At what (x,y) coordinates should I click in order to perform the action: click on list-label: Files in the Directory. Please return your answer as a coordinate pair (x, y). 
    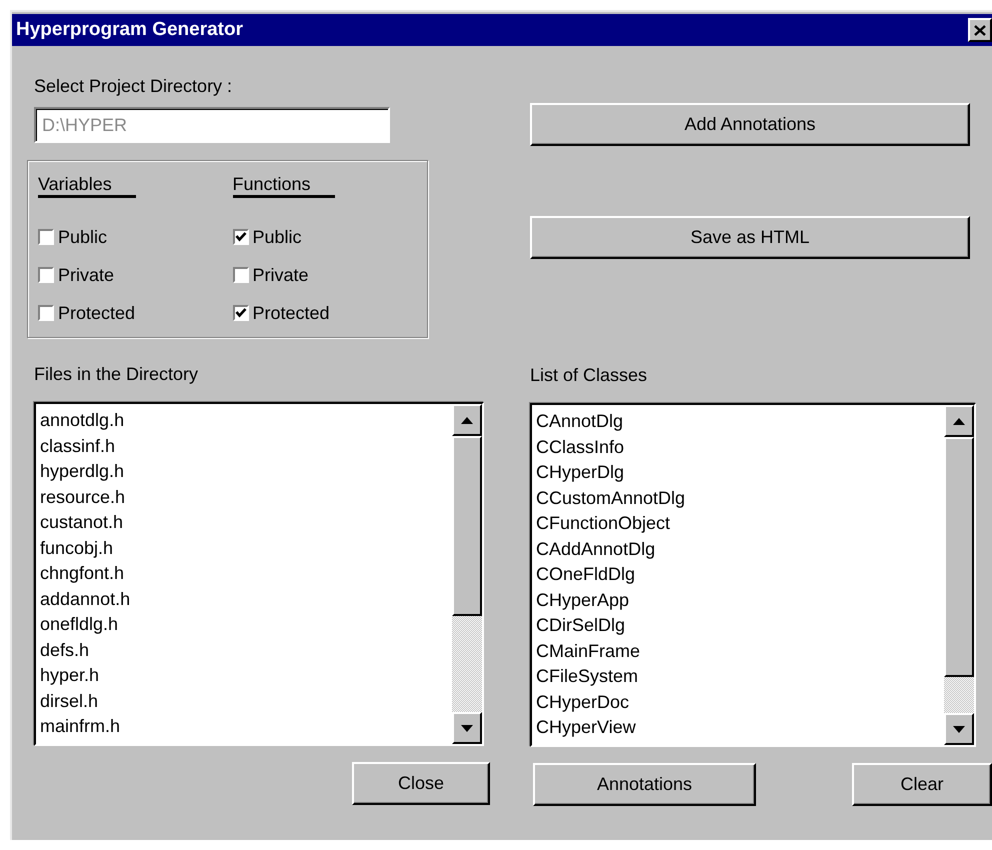
    Looking at the image, I should click on (117, 374).